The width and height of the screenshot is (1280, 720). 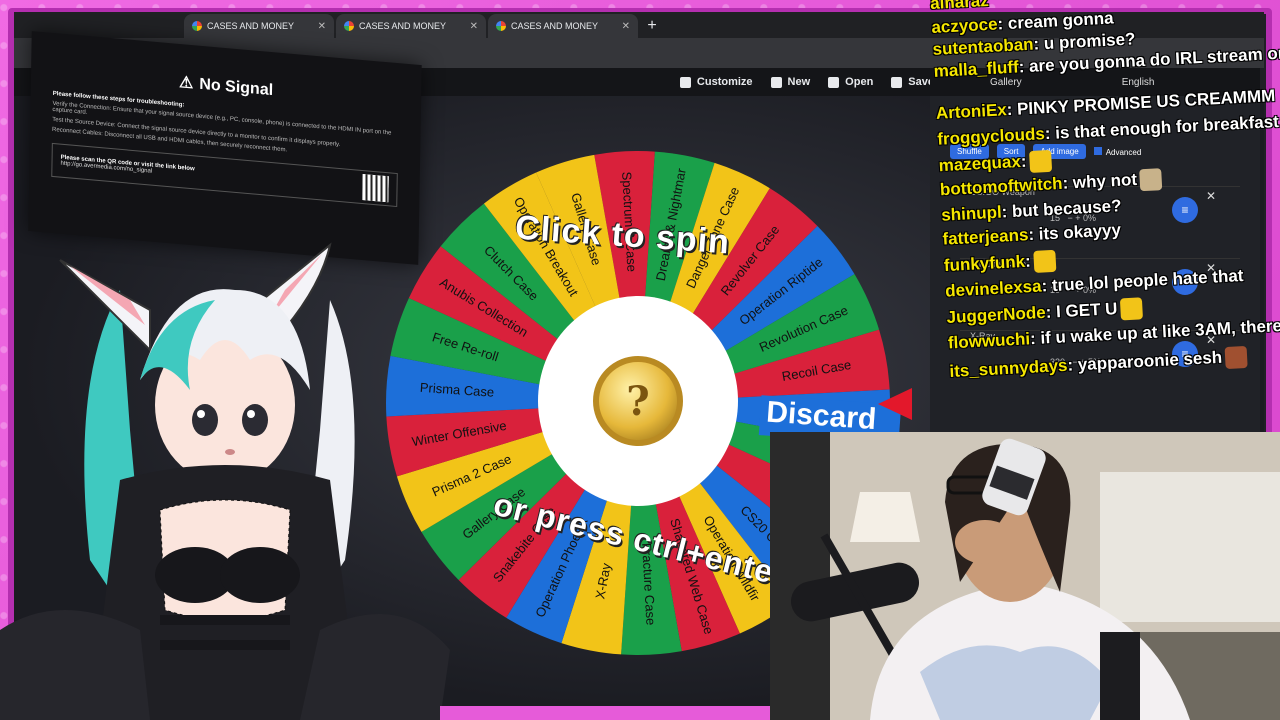 I want to click on new-tab-button: +, so click(x=652, y=26).